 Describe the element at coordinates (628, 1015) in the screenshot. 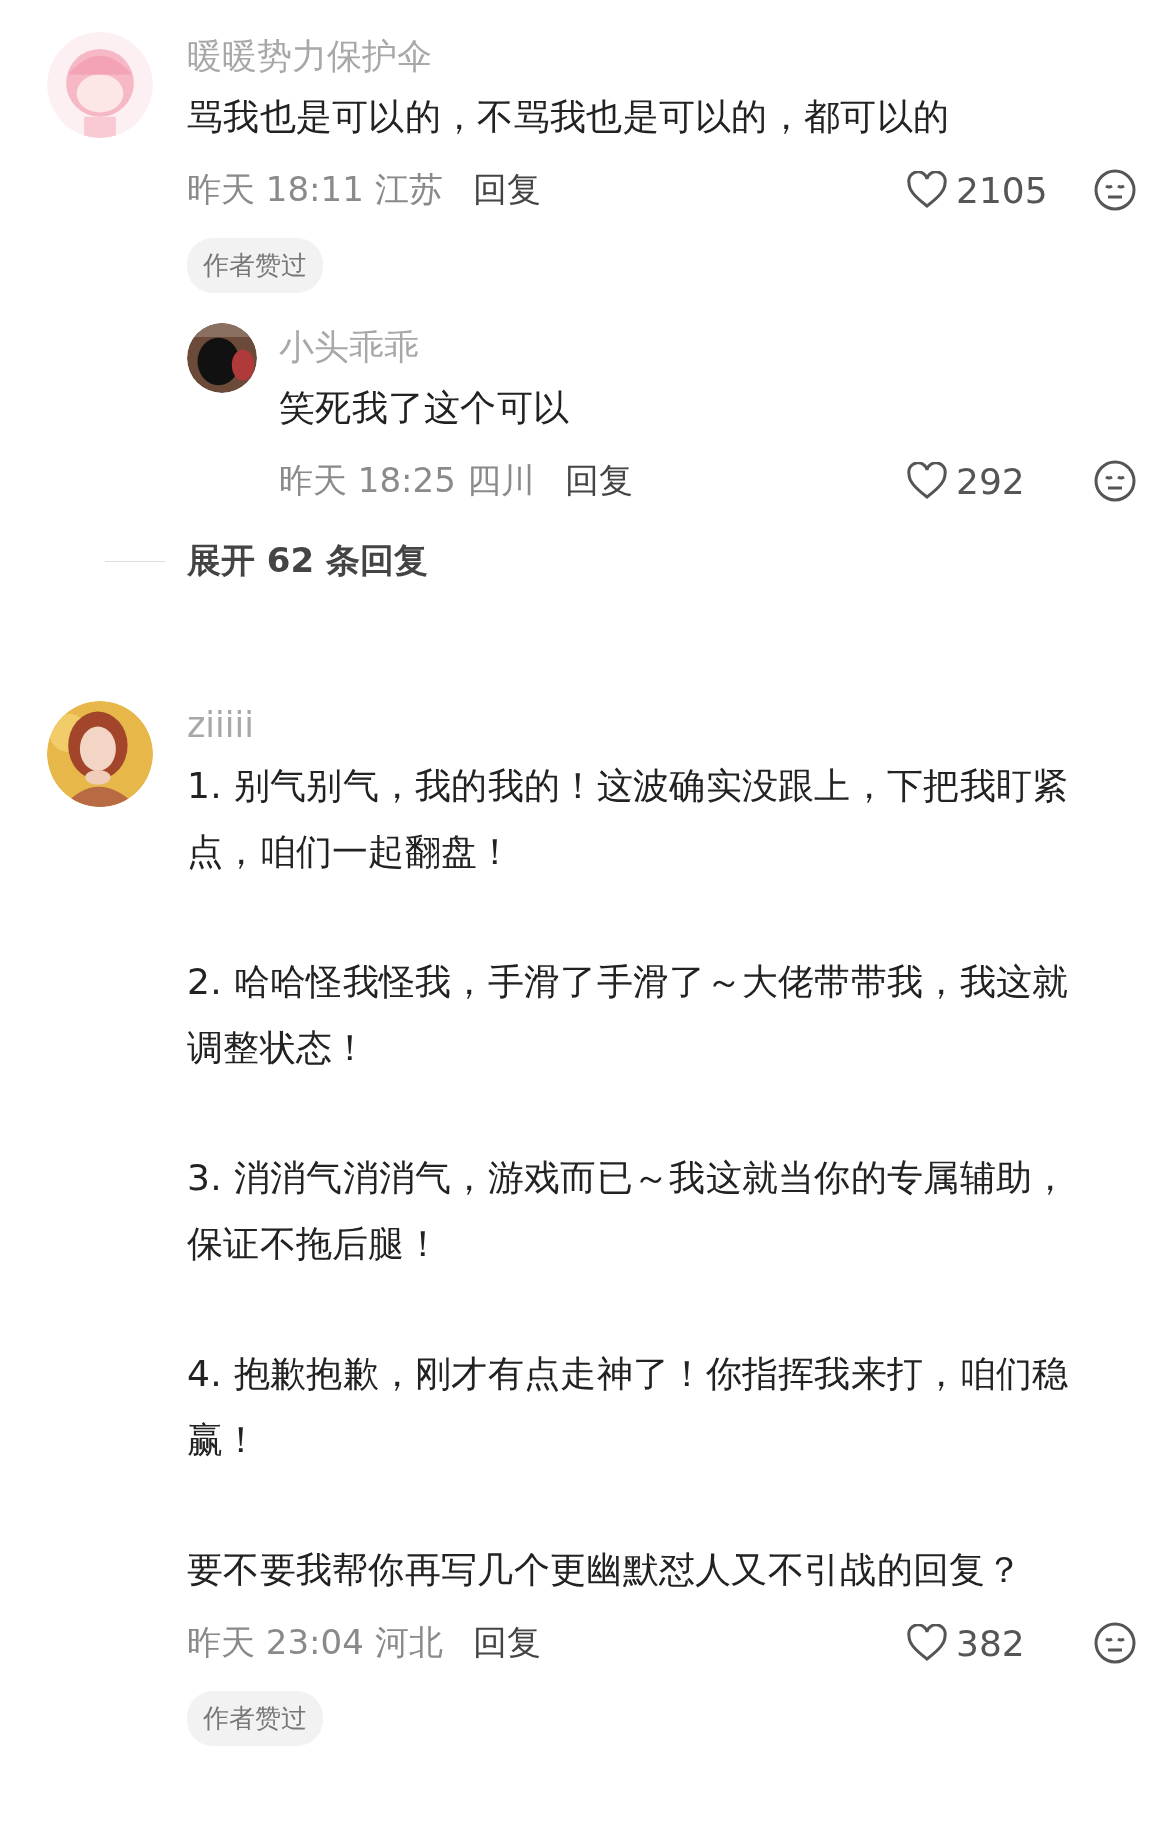

I see `comment-text: 2. 哈哈怪我怪我，手滑了手滑了～大佬带带我，我这就调整状态！` at that location.